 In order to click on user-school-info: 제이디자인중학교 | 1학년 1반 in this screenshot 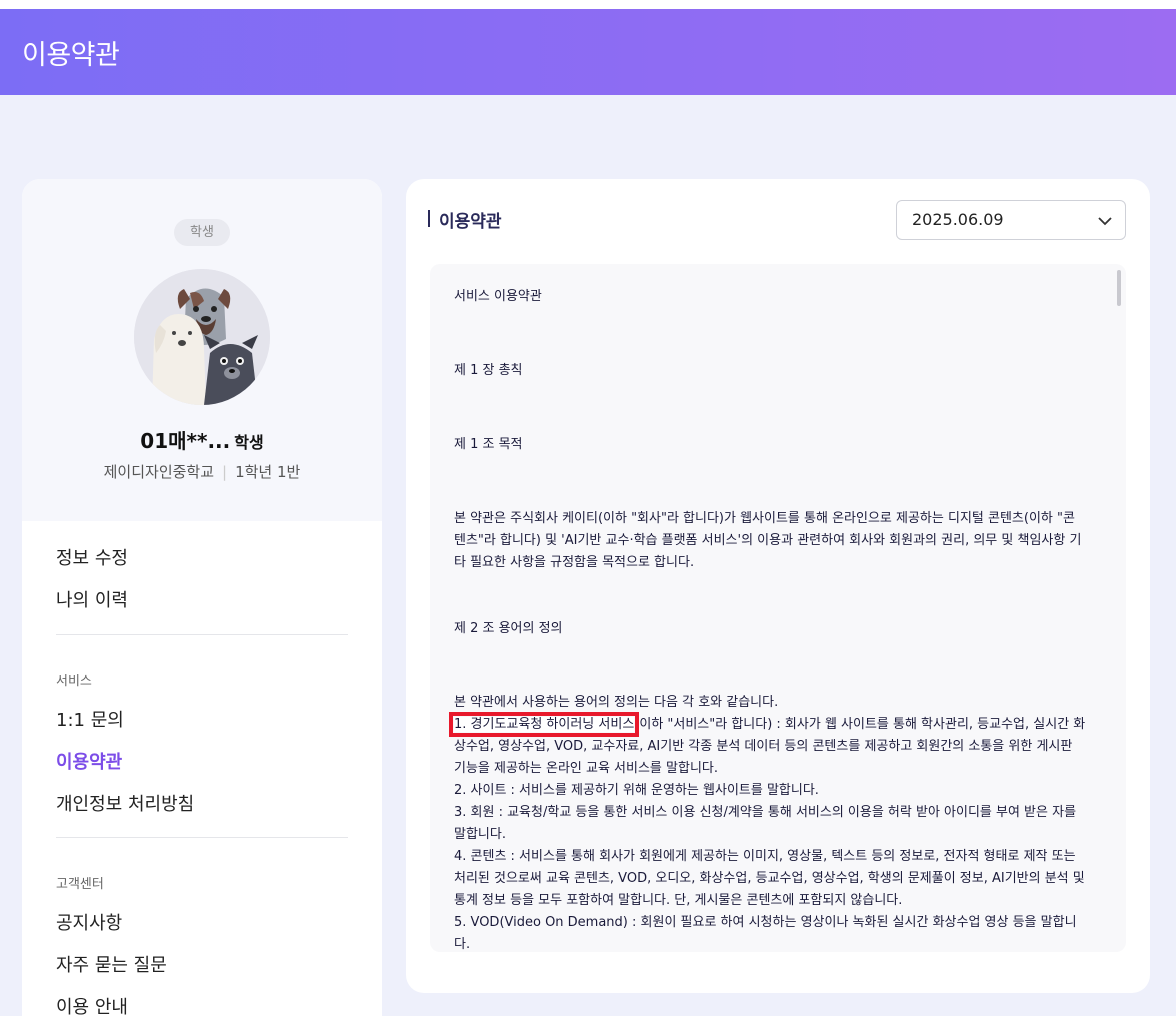, I will do `click(202, 471)`.